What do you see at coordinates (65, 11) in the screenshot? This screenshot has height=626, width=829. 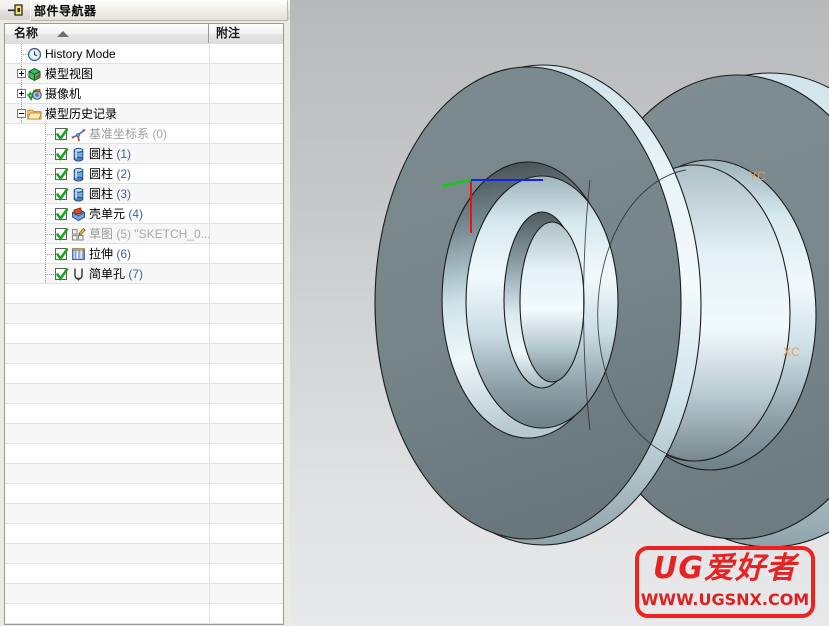 I see `panel-title: 部件导航器` at bounding box center [65, 11].